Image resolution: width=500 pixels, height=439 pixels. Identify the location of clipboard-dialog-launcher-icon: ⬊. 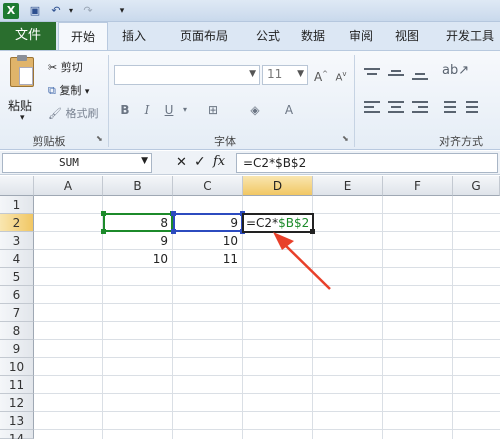
(99, 138).